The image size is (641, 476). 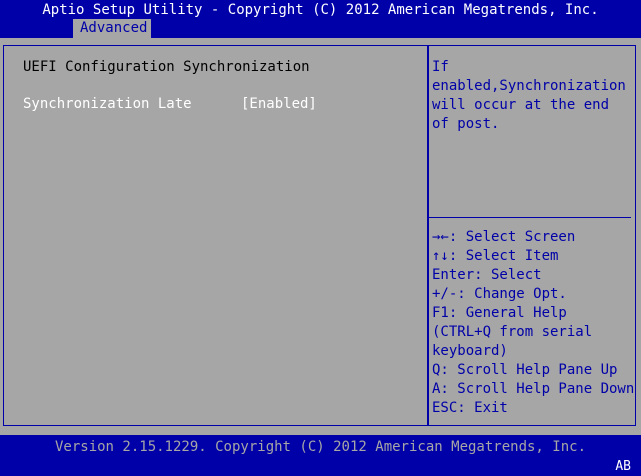 I want to click on footer-indicator: AB, so click(x=623, y=466).